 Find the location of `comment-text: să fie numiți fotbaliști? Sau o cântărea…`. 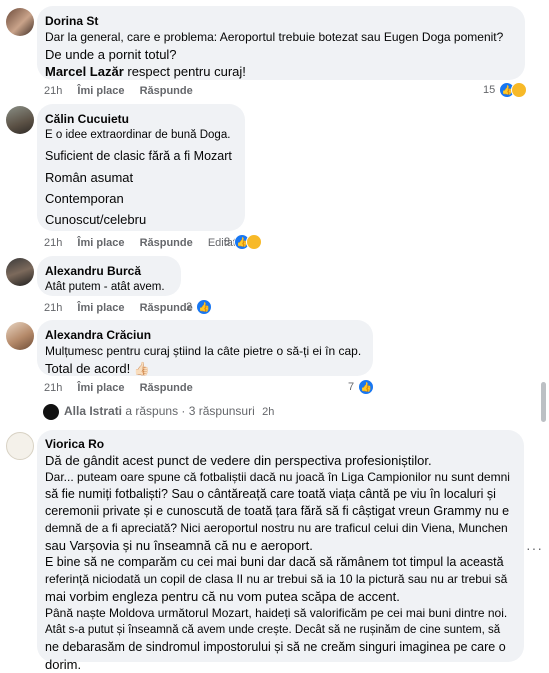

comment-text: să fie numiți fotbaliști? Sau o cântărea… is located at coordinates (270, 494).